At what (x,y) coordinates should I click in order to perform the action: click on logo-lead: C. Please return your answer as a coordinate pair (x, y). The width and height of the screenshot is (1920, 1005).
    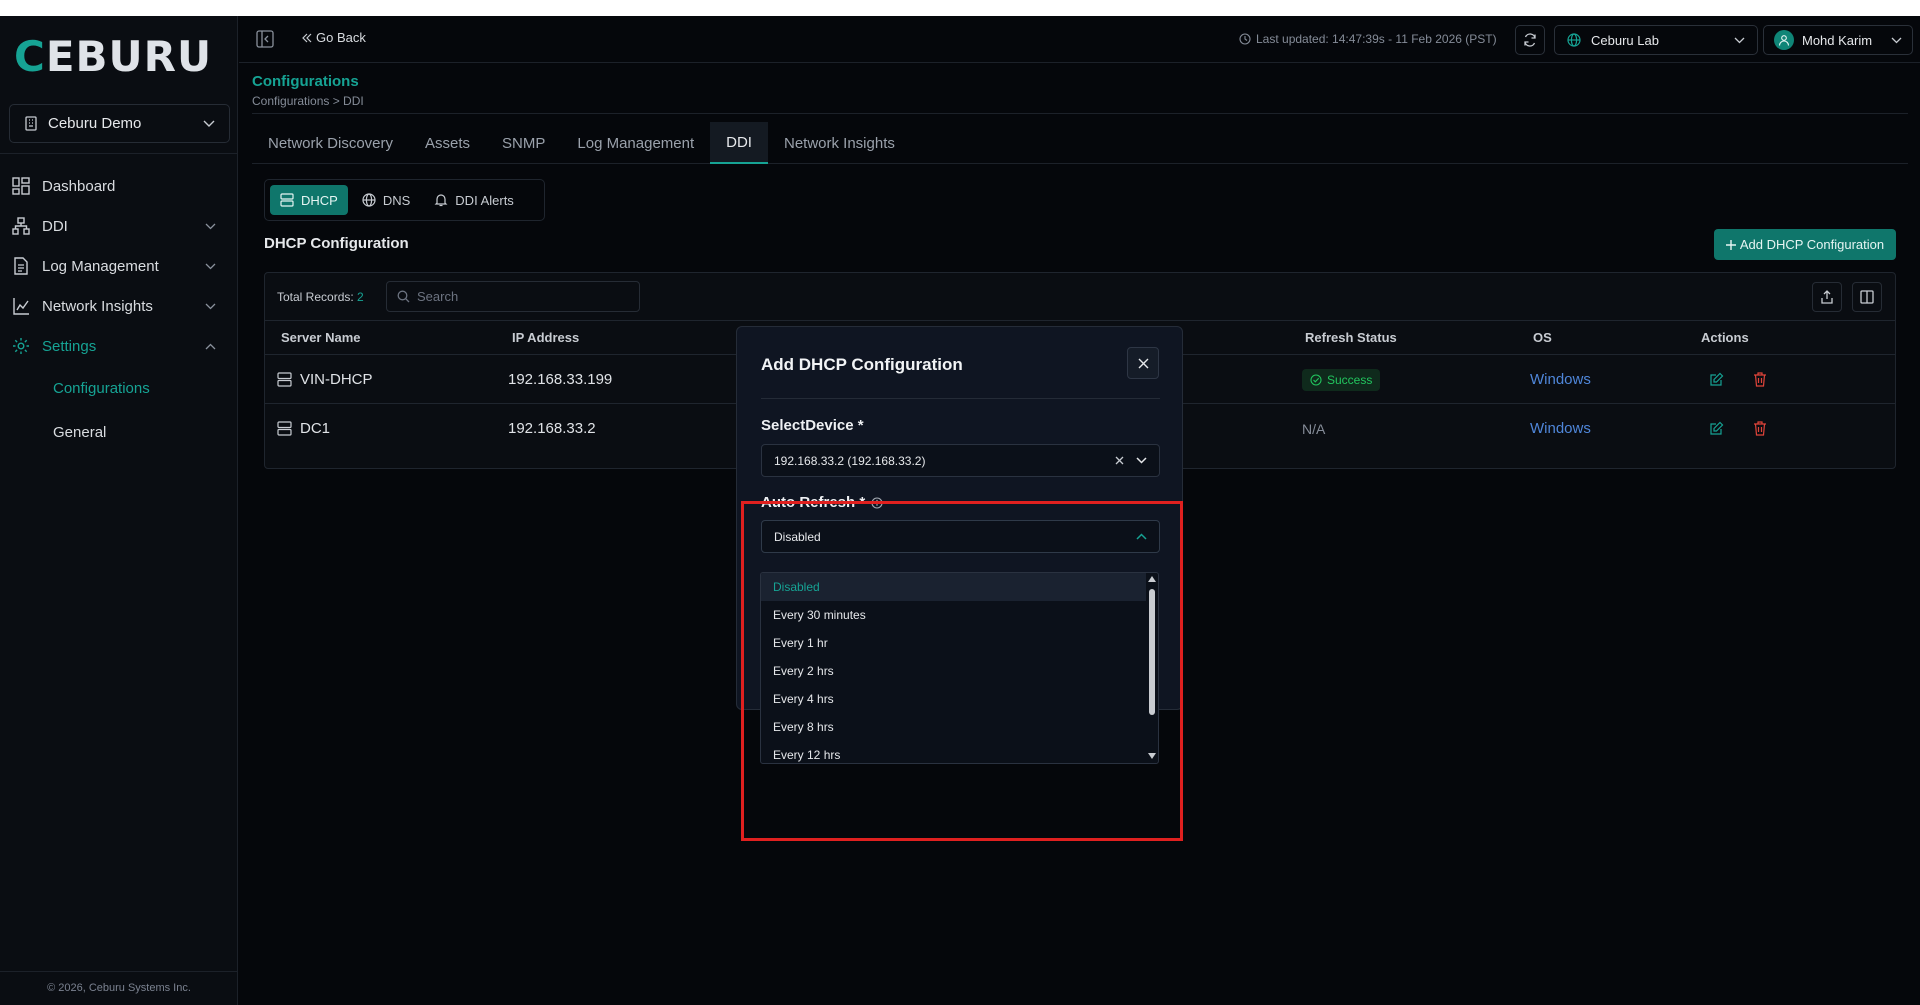
    Looking at the image, I should click on (30, 56).